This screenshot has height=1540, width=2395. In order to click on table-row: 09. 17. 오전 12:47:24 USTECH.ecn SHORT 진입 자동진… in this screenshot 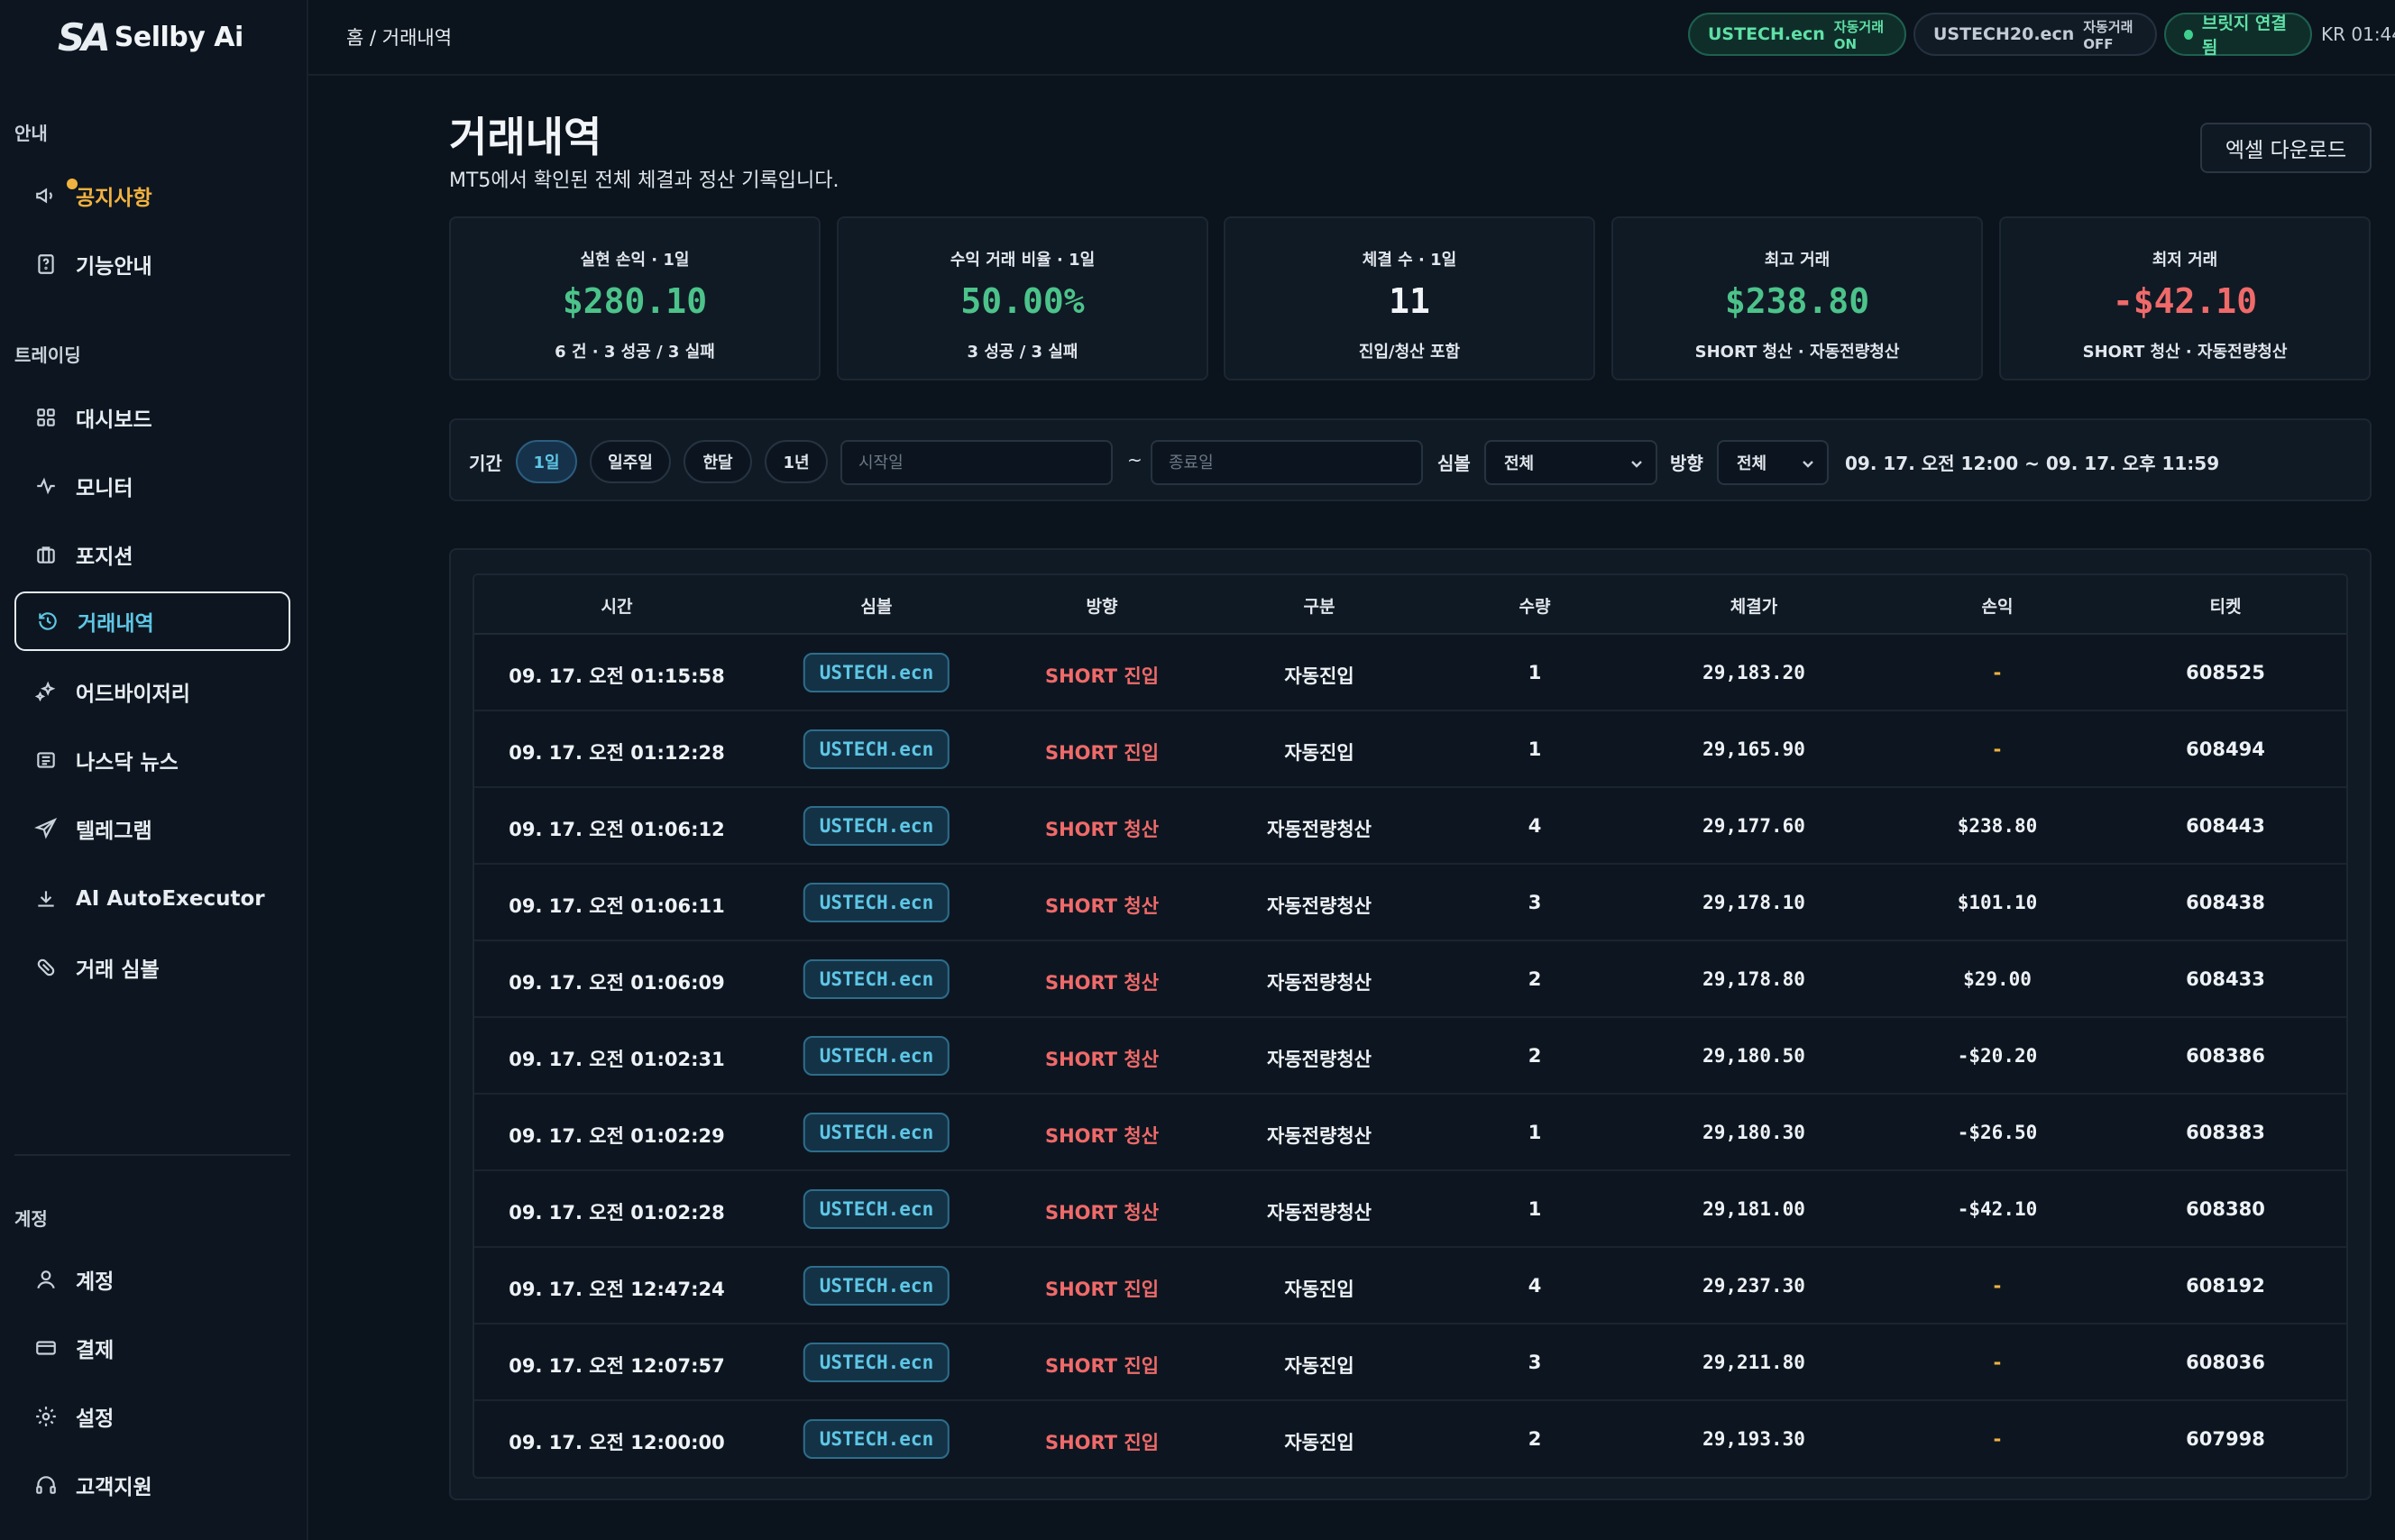, I will do `click(1410, 1287)`.